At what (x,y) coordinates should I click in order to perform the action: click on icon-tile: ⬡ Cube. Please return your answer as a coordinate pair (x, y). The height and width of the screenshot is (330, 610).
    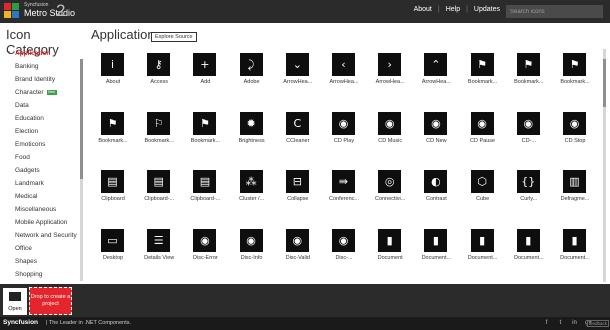
    Looking at the image, I should click on (484, 188).